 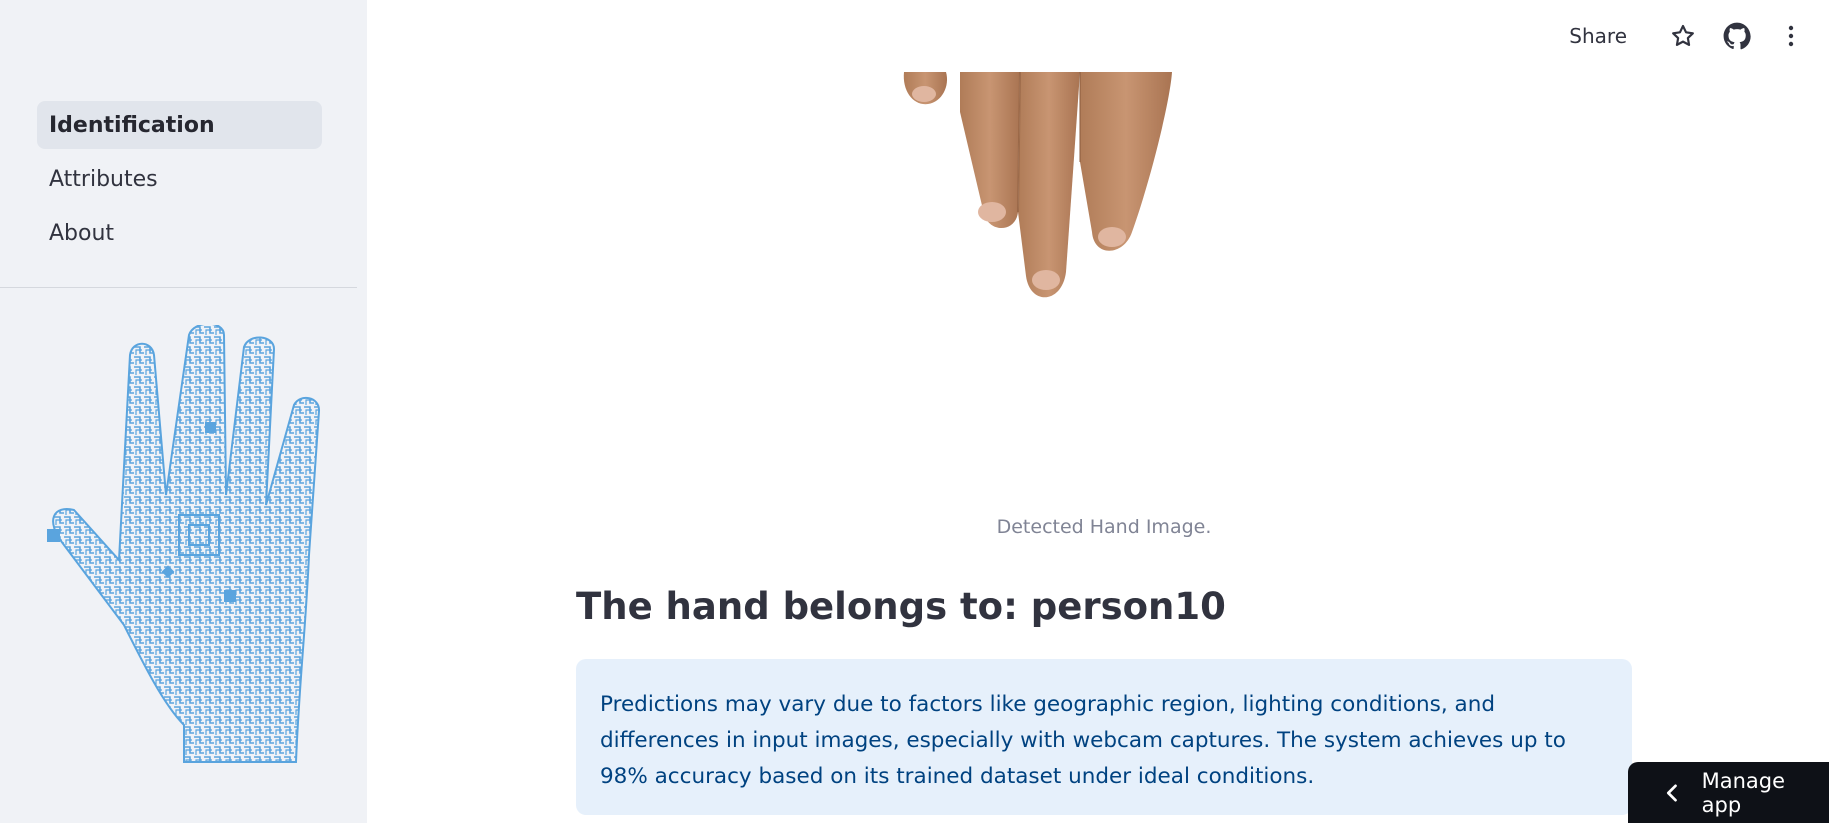 I want to click on sidebar-item-identification: Identification, so click(x=179, y=125).